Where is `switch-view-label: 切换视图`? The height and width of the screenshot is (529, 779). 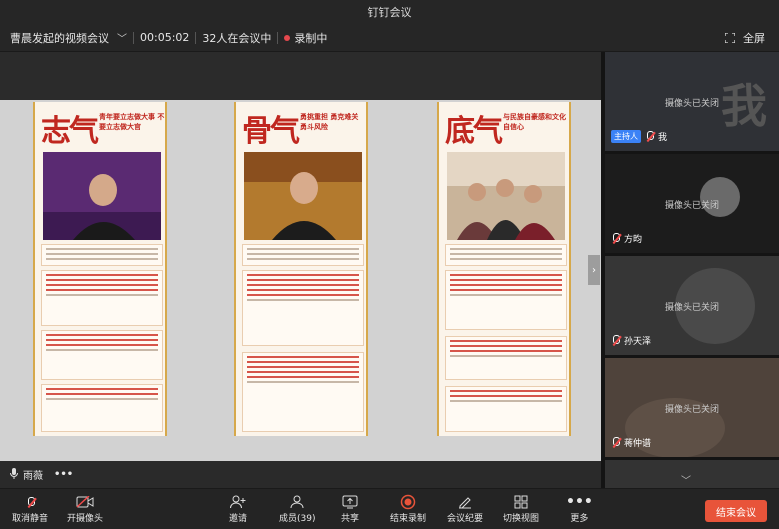
switch-view-label: 切换视图 is located at coordinates (521, 519).